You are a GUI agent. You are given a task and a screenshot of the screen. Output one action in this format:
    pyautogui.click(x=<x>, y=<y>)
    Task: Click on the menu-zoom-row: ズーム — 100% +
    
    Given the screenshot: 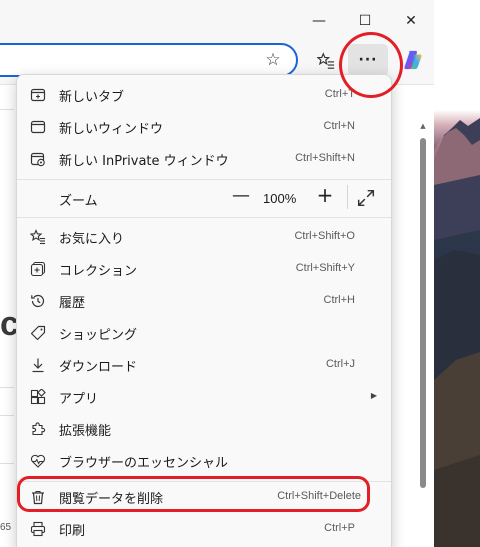 What is the action you would take?
    pyautogui.click(x=204, y=198)
    